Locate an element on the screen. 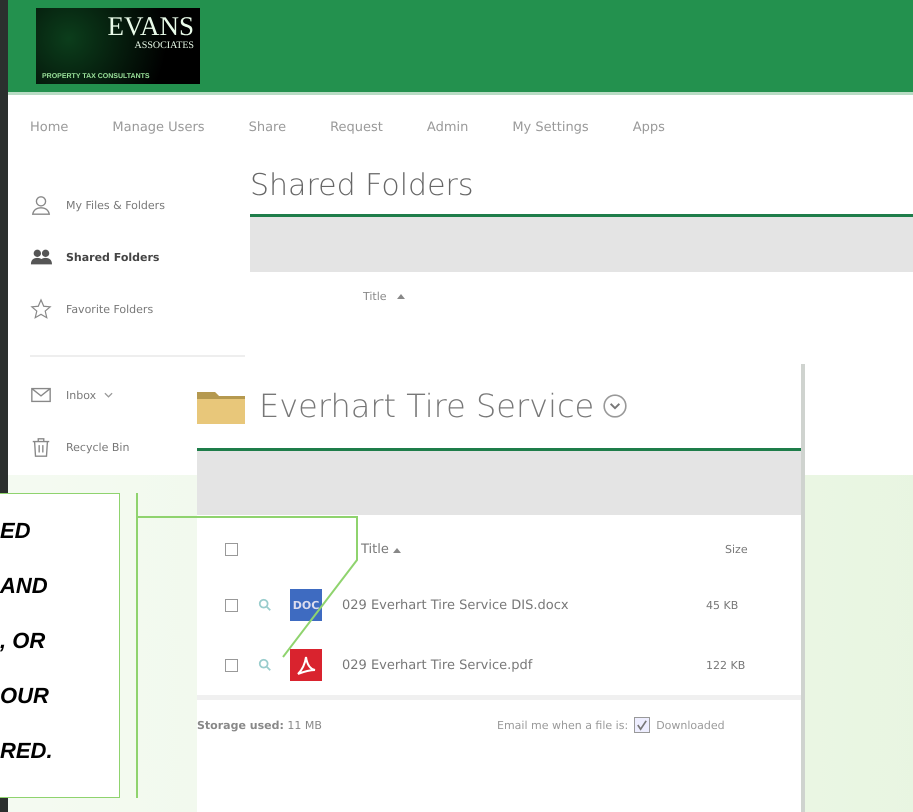  pdf-file-icon is located at coordinates (306, 665).